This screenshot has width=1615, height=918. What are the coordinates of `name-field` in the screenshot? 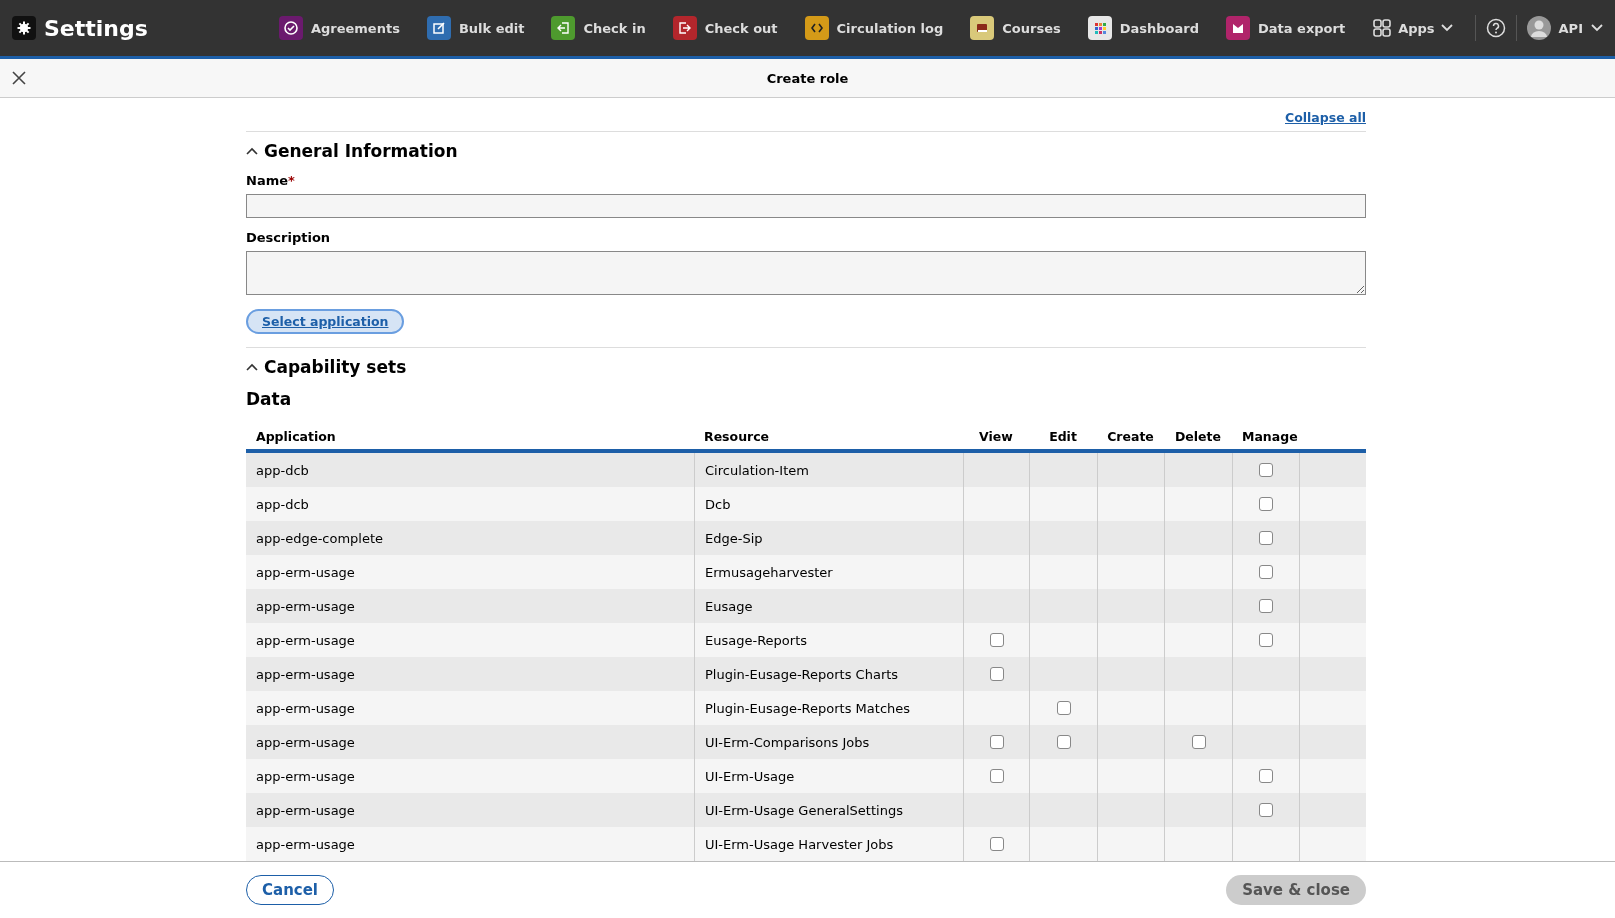 It's located at (806, 206).